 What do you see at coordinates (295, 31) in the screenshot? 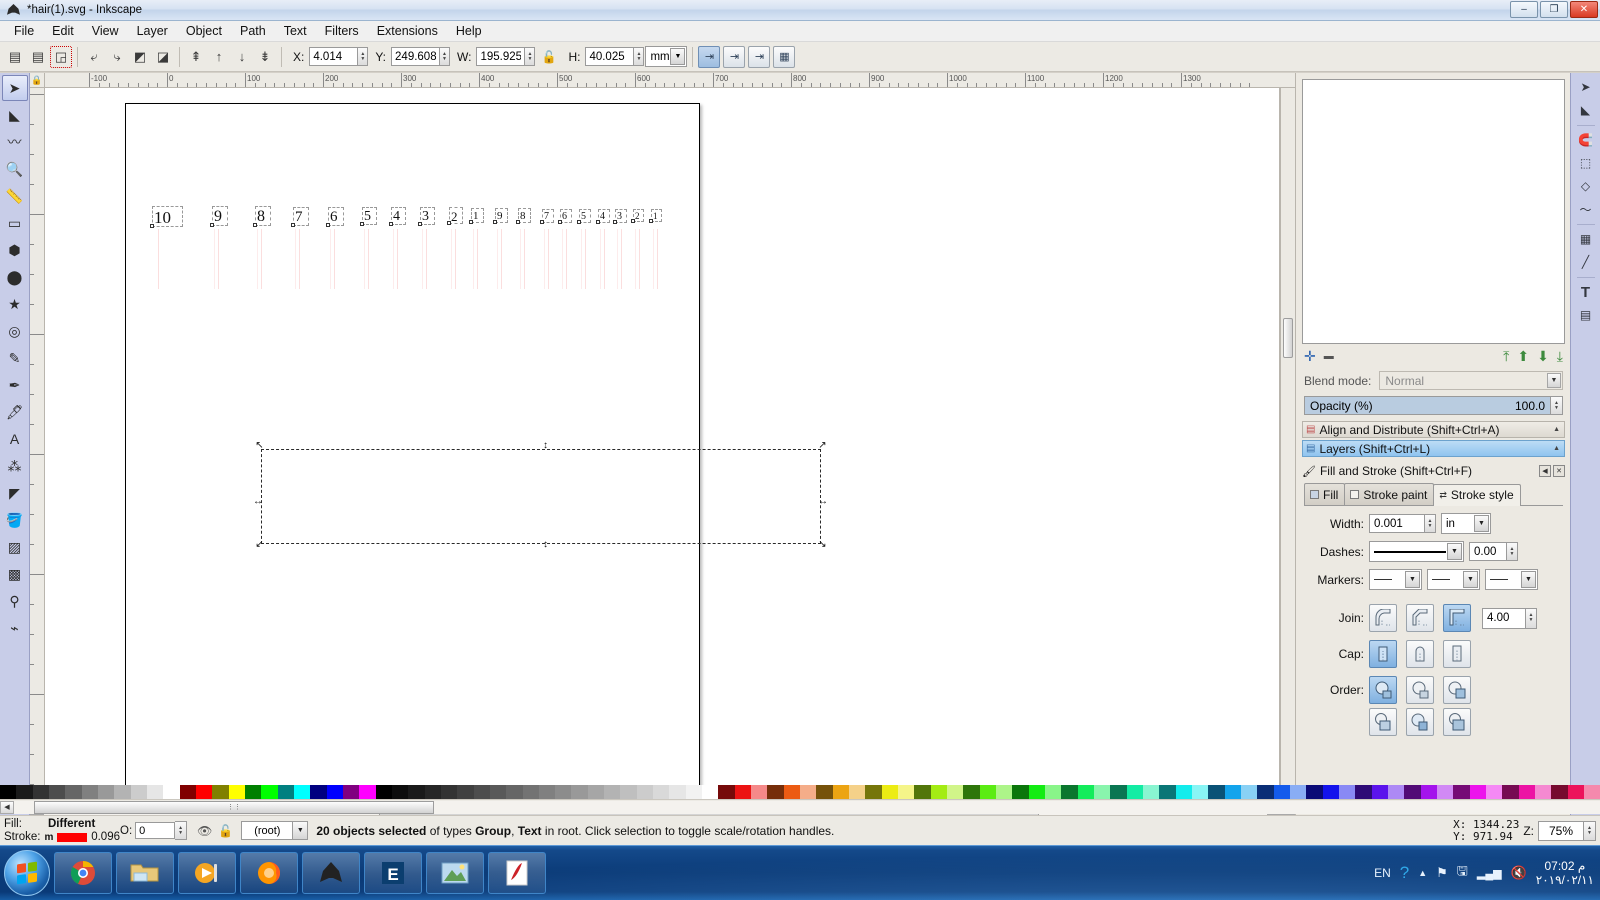
I see `menu-text: Text` at bounding box center [295, 31].